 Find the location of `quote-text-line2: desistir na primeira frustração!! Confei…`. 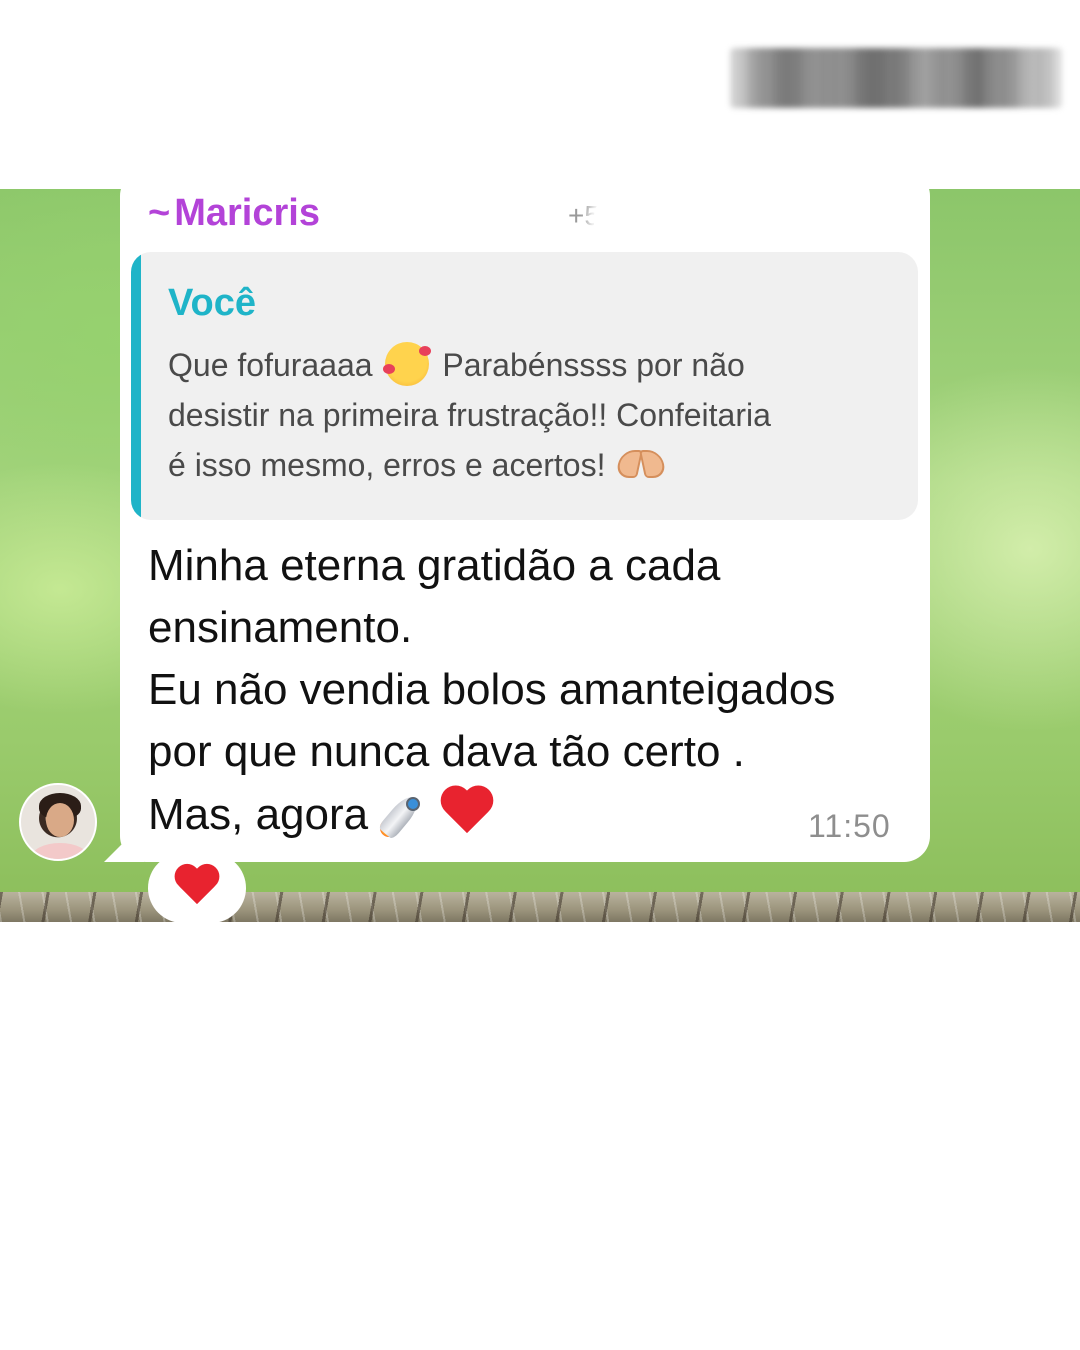

quote-text-line2: desistir na primeira frustração!! Confei… is located at coordinates (469, 415).